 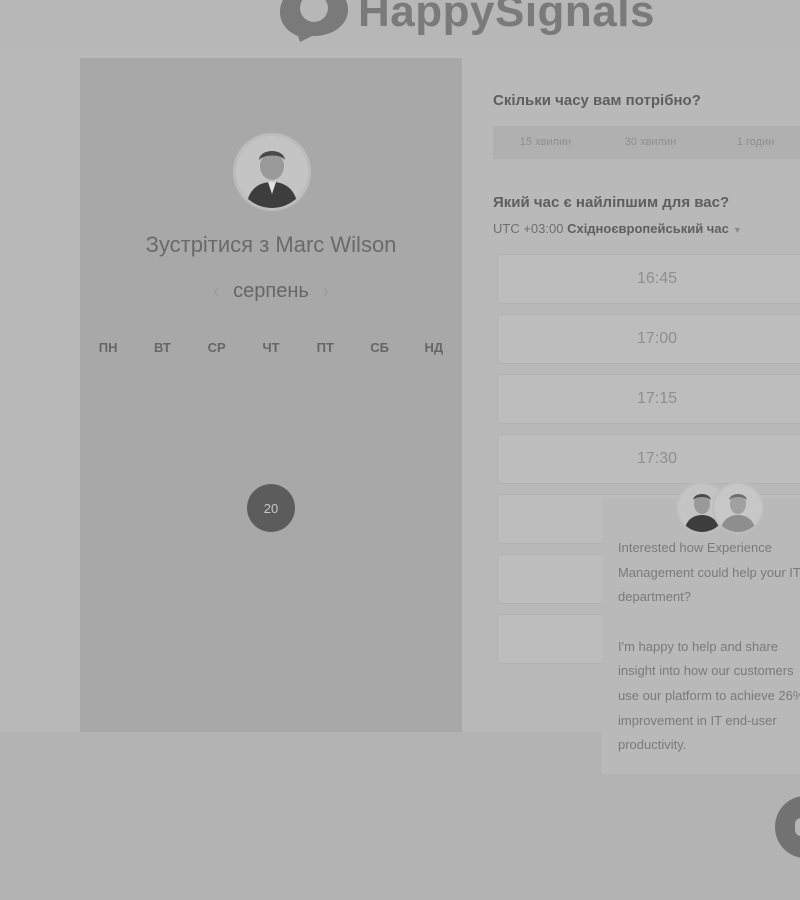 What do you see at coordinates (326, 291) in the screenshot?
I see `chevron-right-icon: ›` at bounding box center [326, 291].